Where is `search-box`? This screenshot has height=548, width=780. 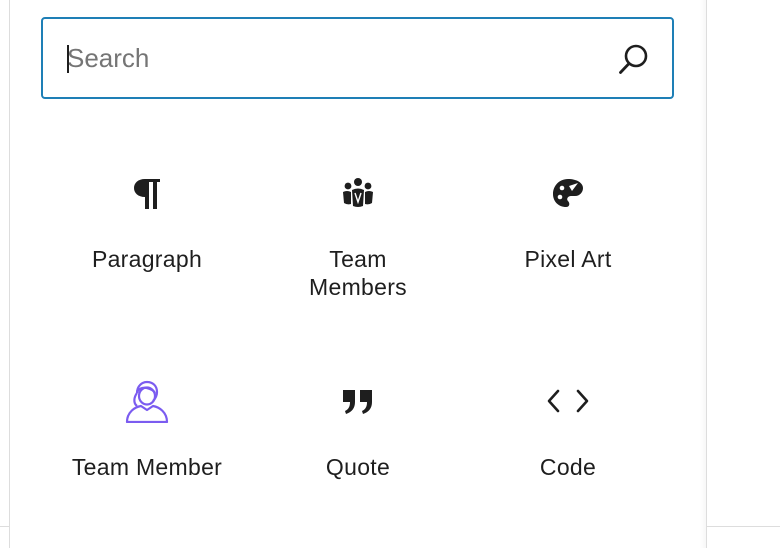 search-box is located at coordinates (357, 58).